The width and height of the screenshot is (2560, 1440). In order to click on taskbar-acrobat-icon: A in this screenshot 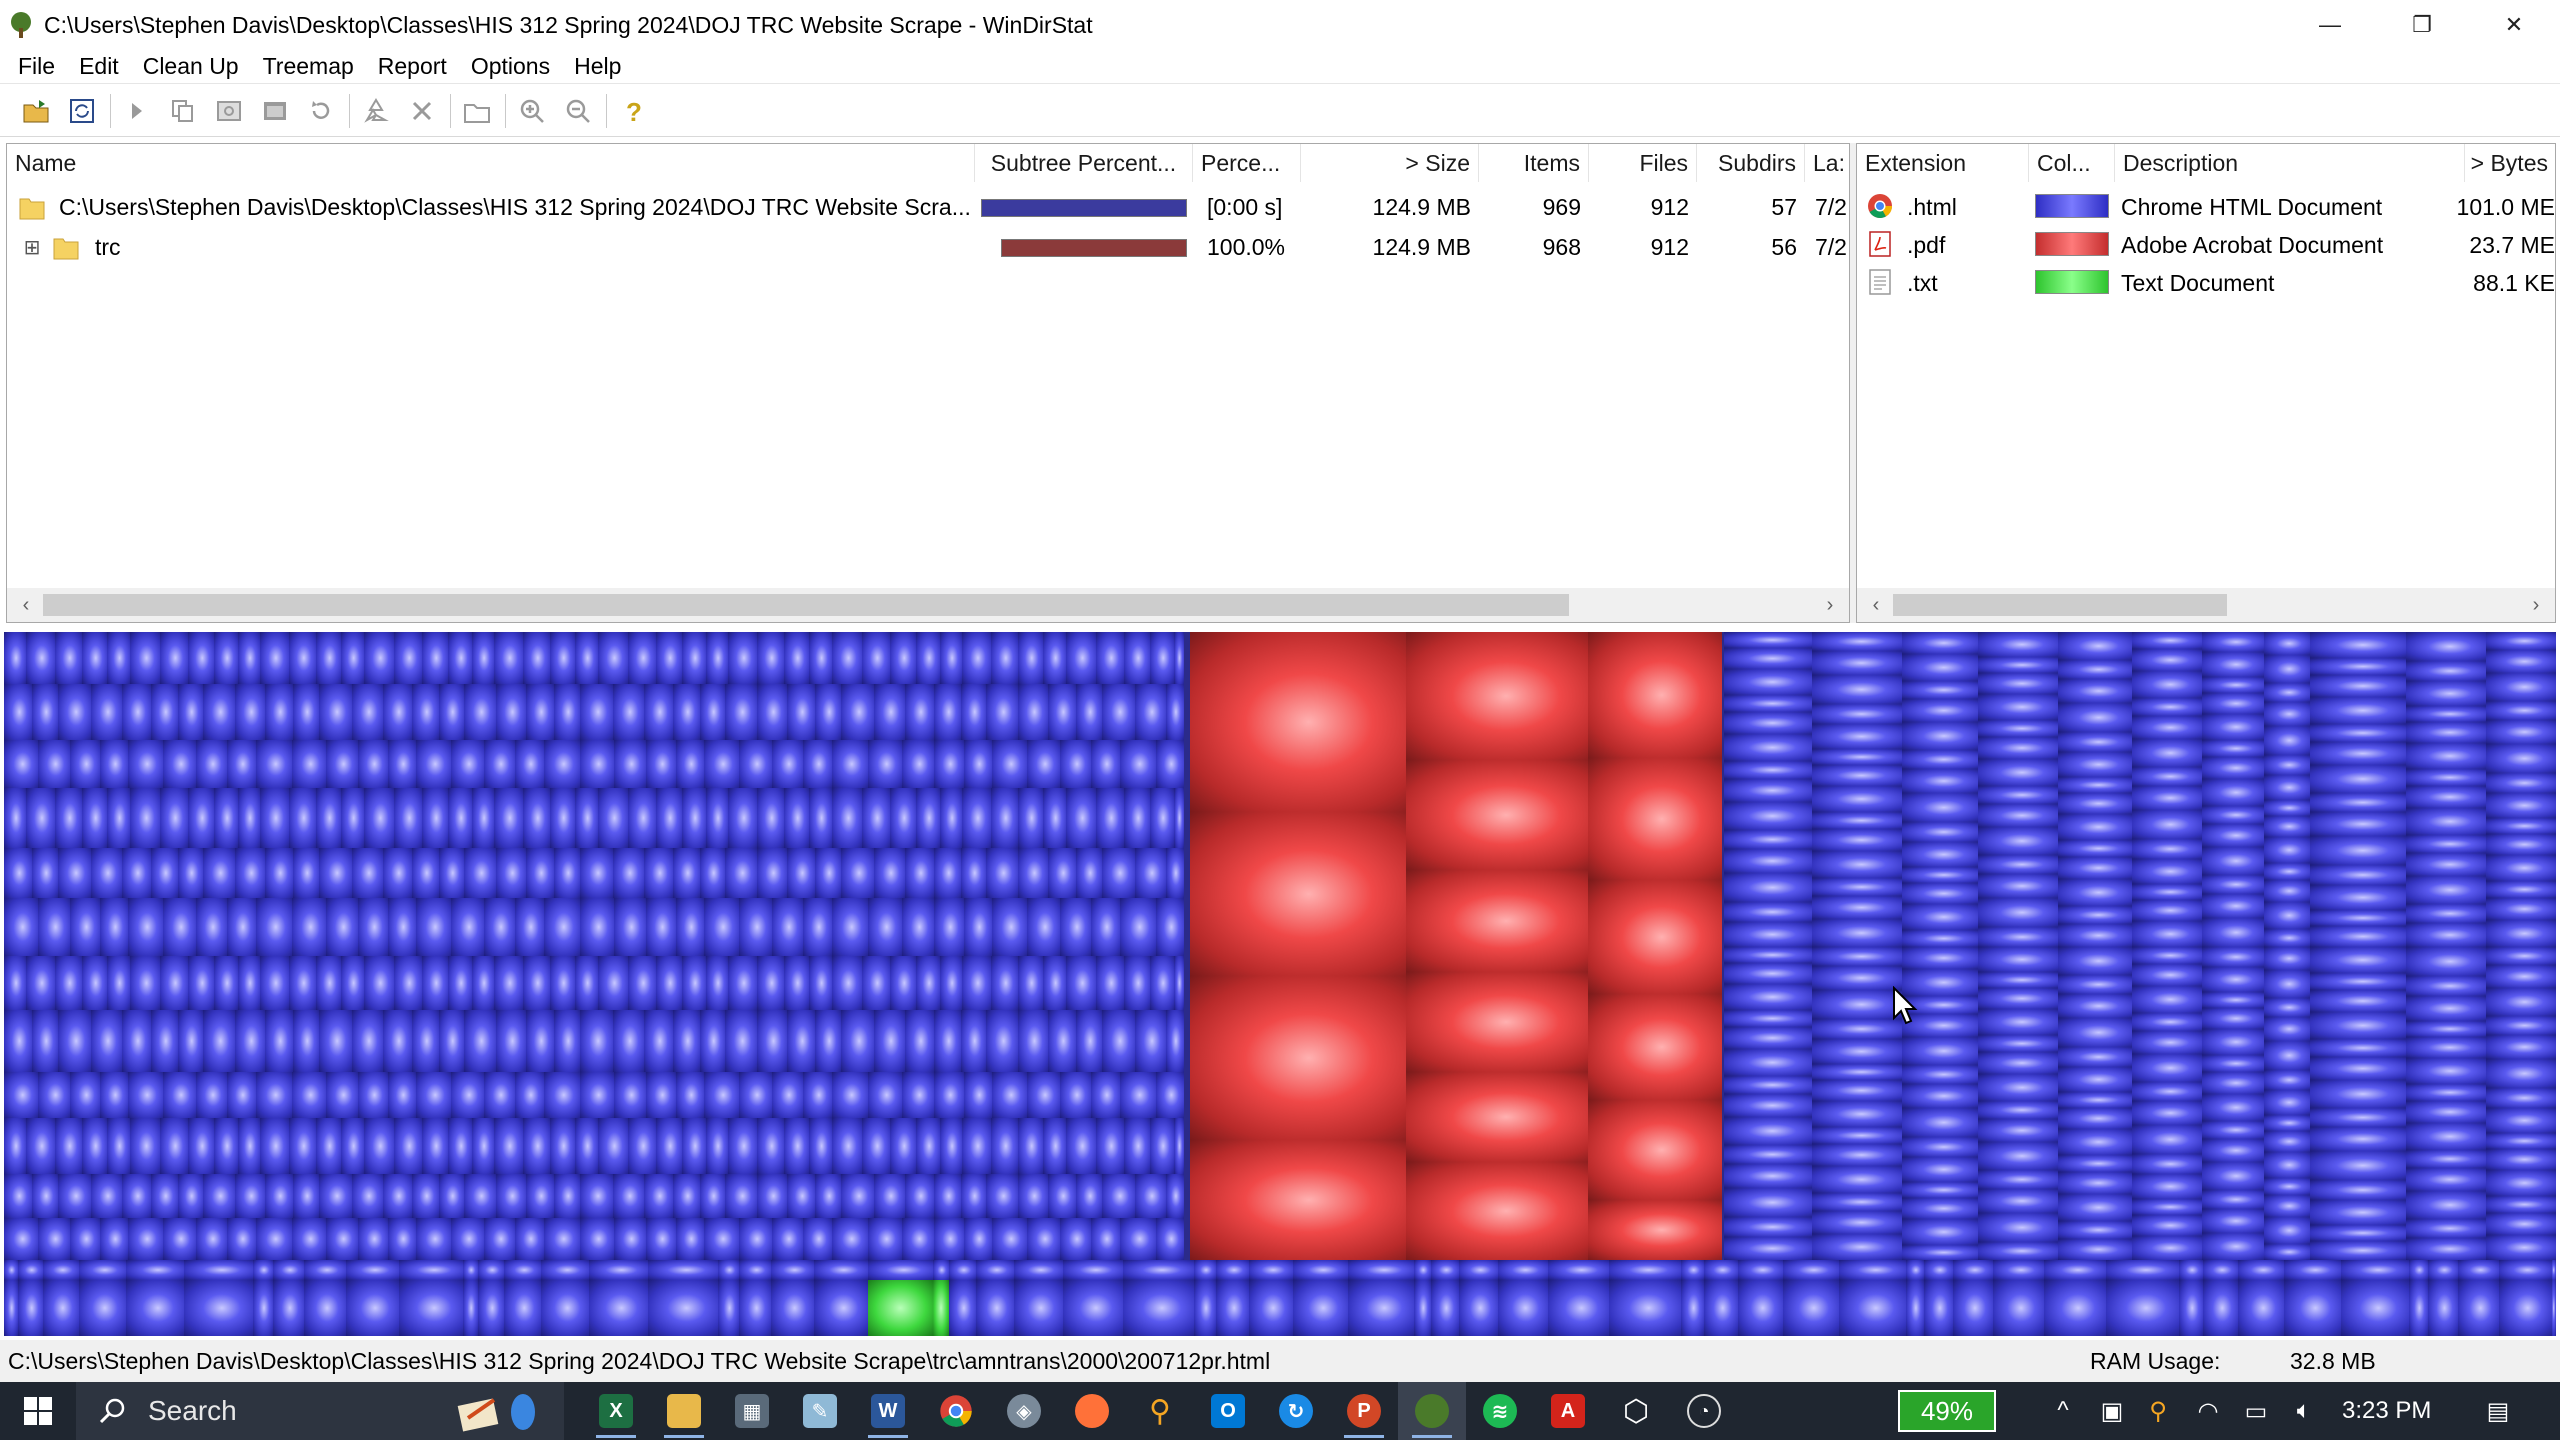, I will do `click(1568, 1411)`.